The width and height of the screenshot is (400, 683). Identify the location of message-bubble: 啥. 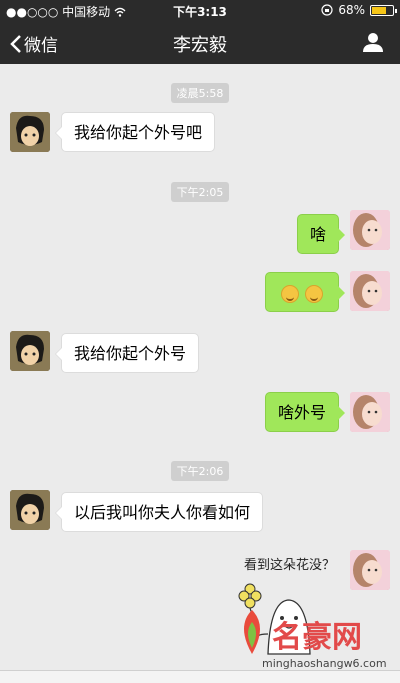
(321, 234).